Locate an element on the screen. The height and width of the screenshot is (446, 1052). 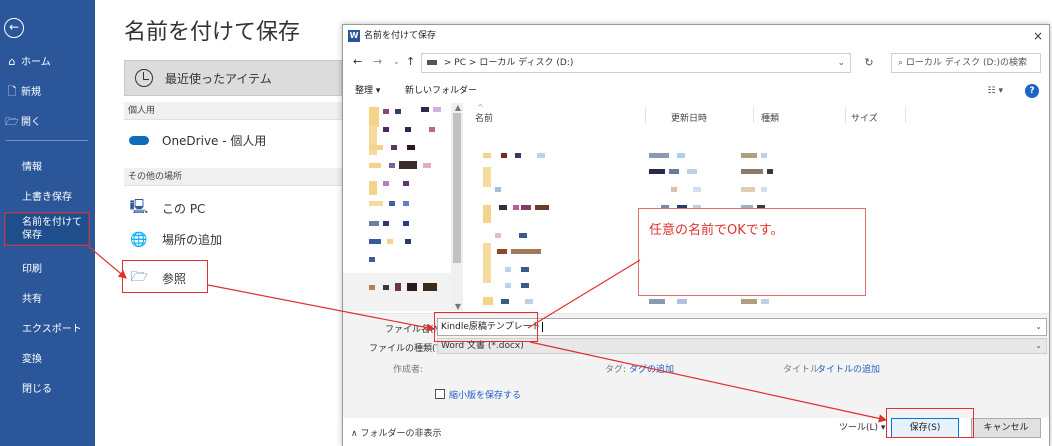
arrow-to-filename is located at coordinates (321, 308).